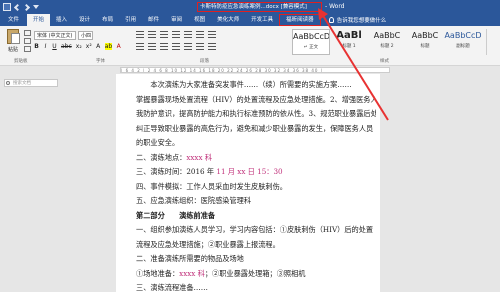 Image resolution: width=500 pixels, height=296 pixels. What do you see at coordinates (108, 46) in the screenshot?
I see `highlight-button: ab` at bounding box center [108, 46].